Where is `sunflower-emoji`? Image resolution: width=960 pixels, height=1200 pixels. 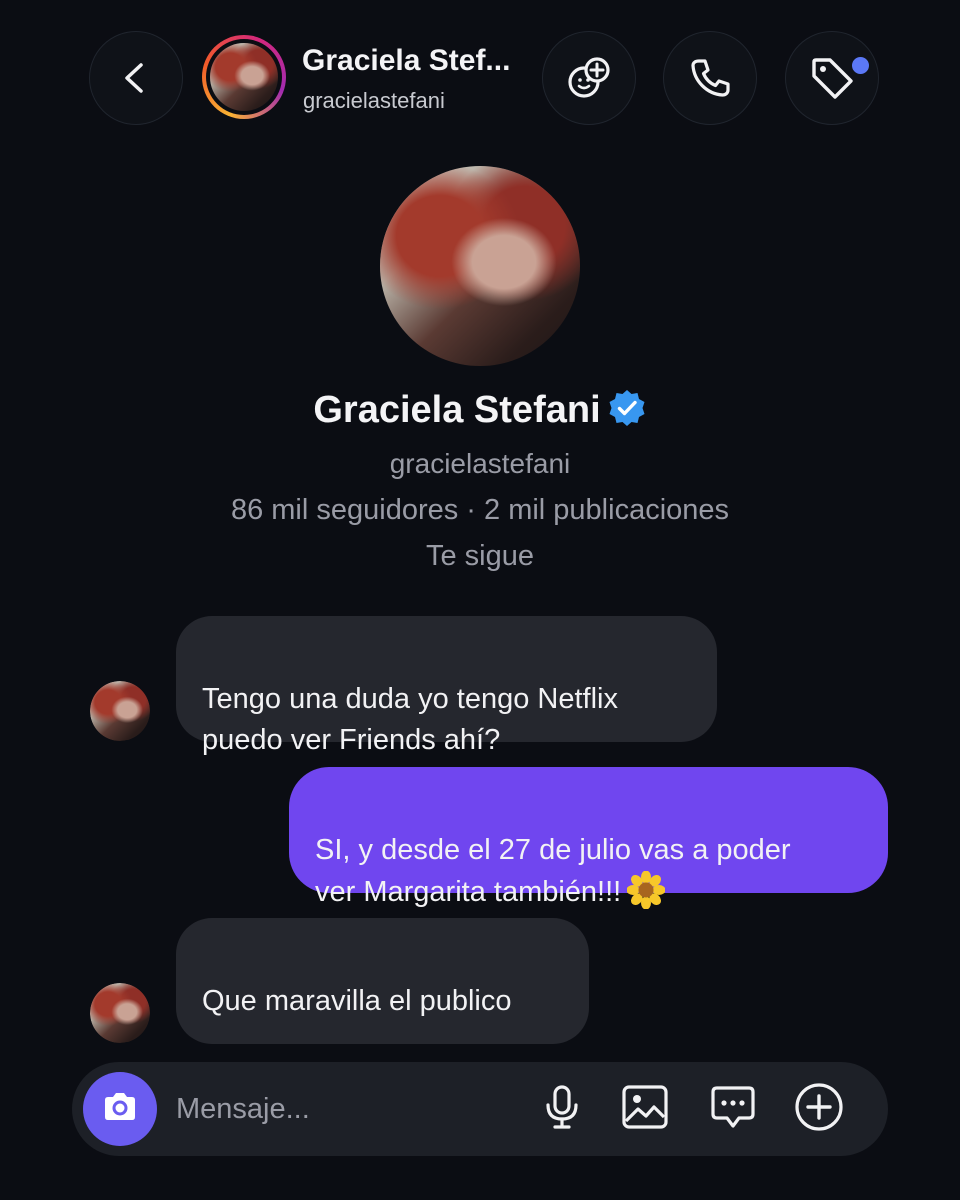 sunflower-emoji is located at coordinates (646, 890).